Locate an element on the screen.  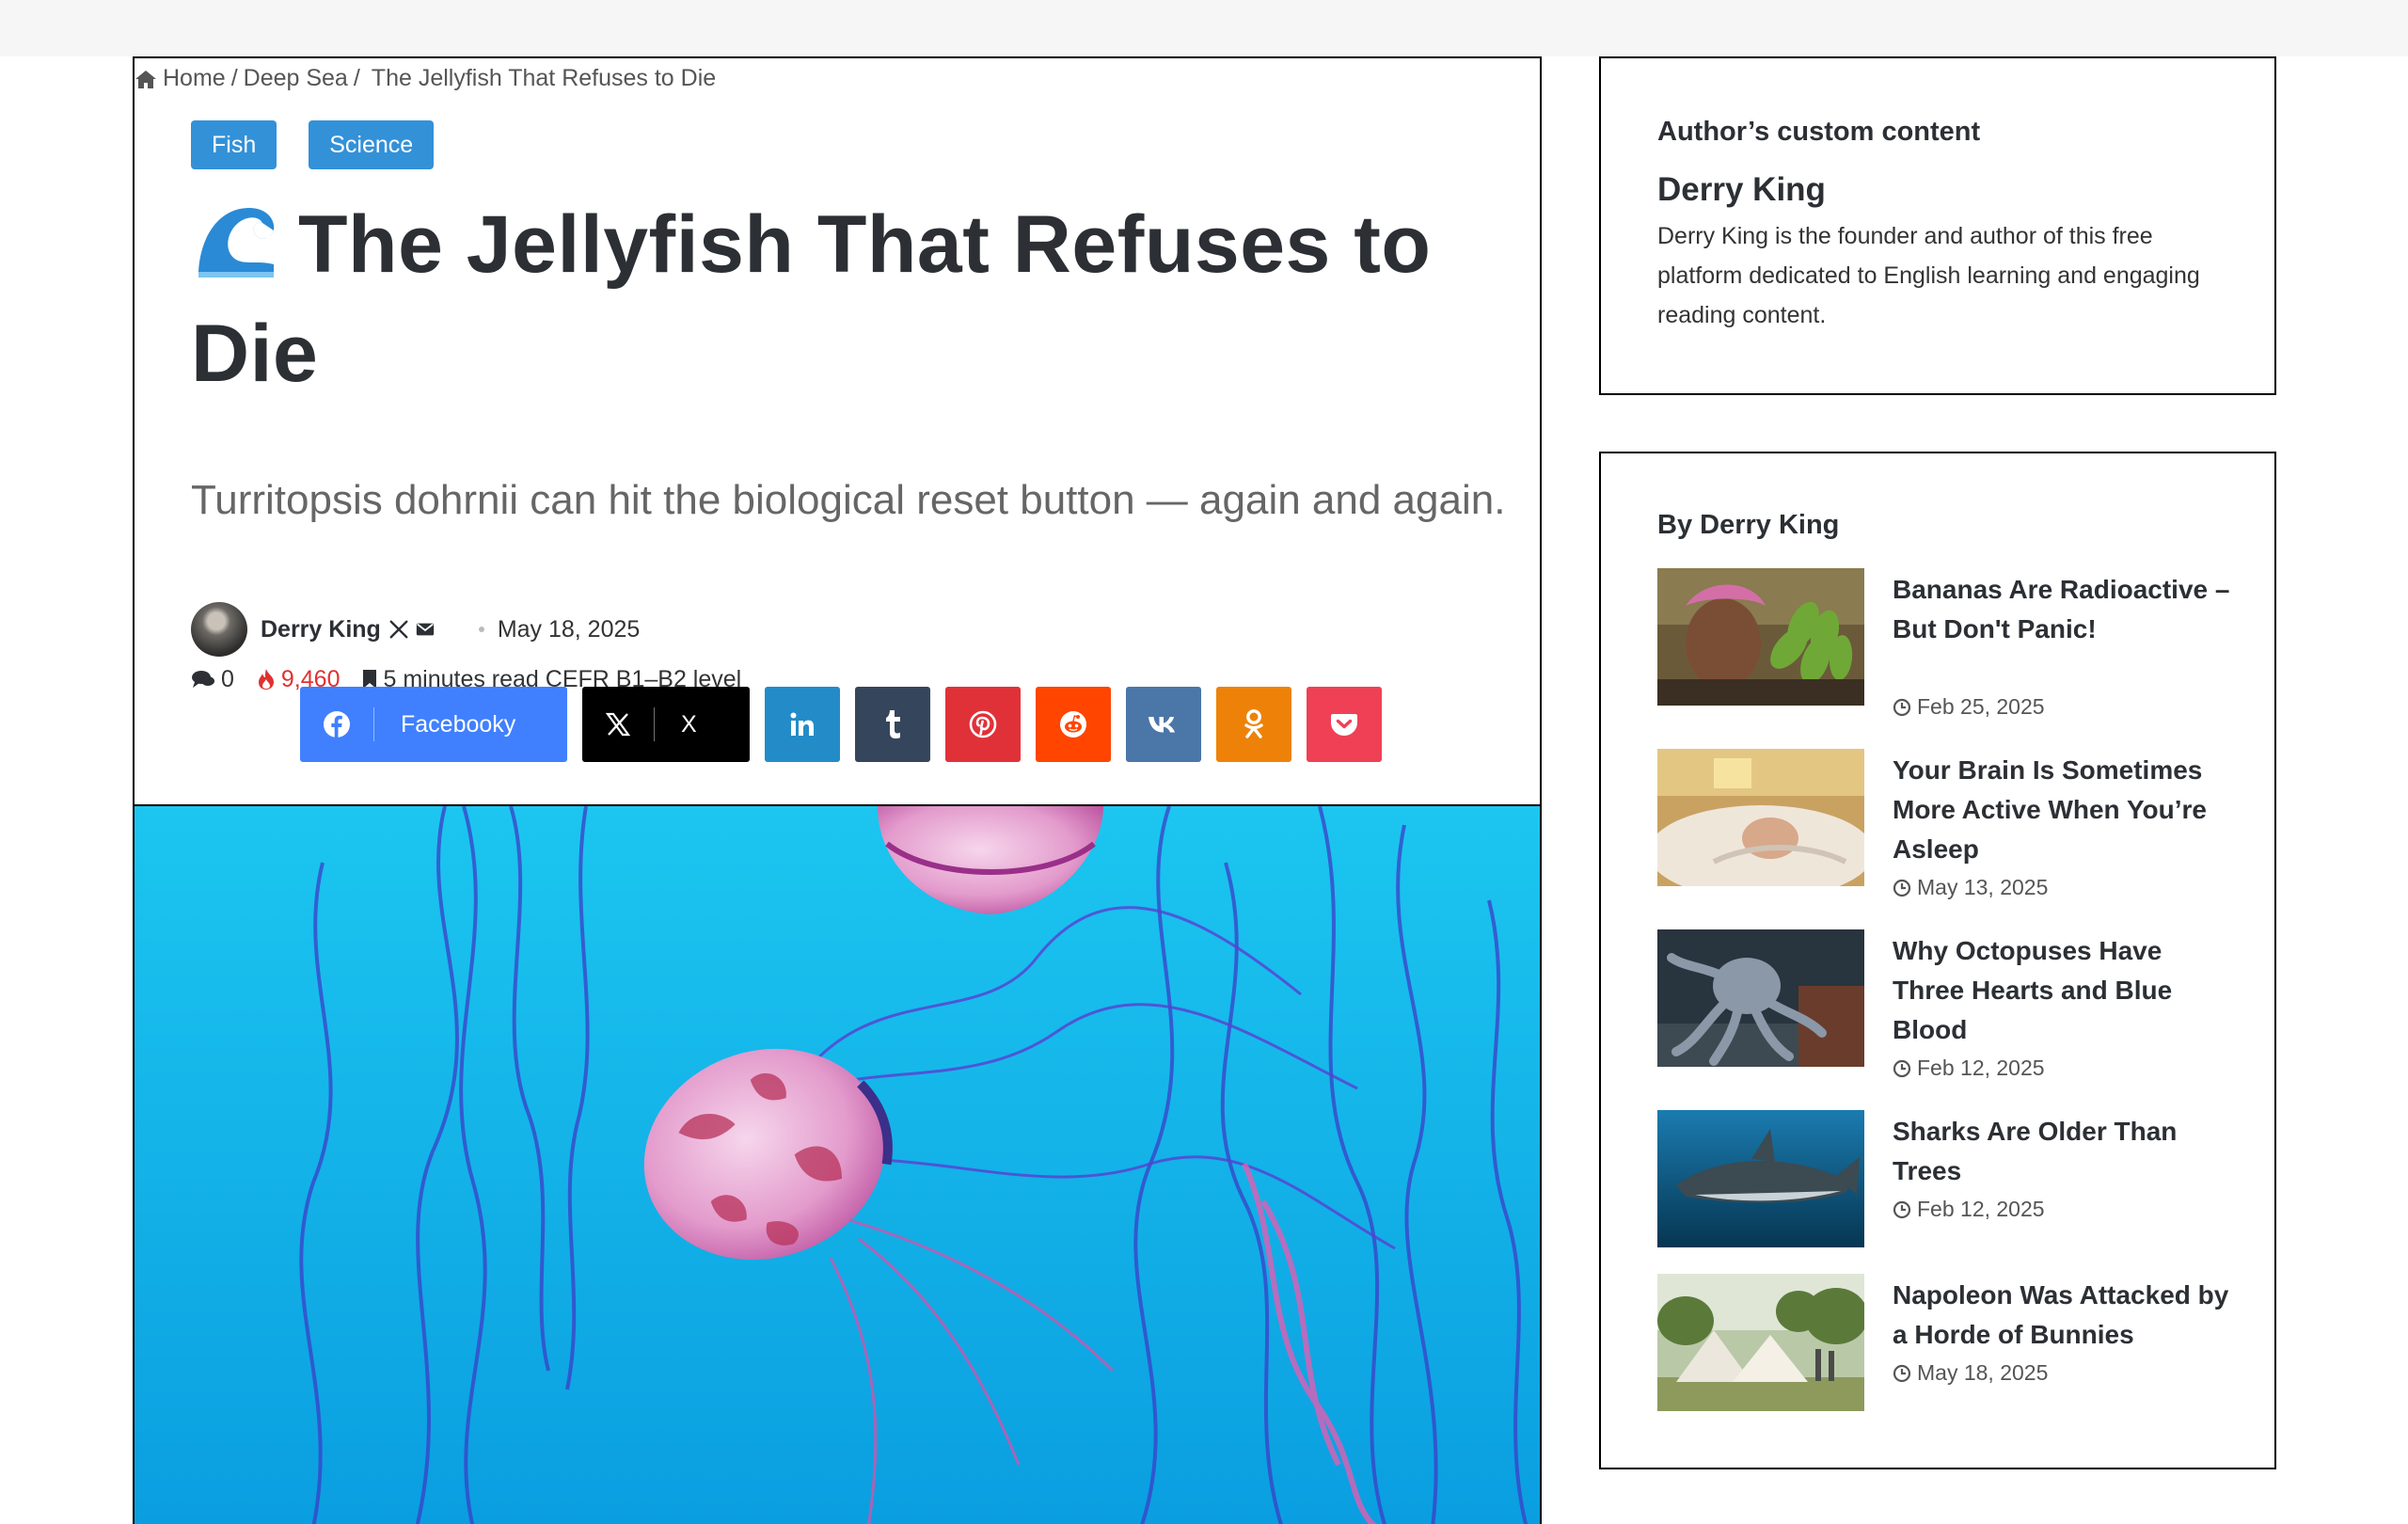
share-facebook-button: Facebooky is located at coordinates (434, 725).